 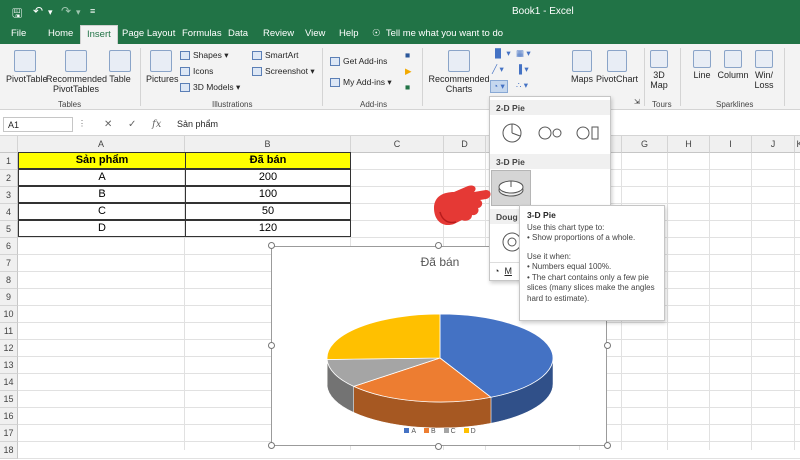 What do you see at coordinates (108, 124) in the screenshot?
I see `cancel-icon: ✕` at bounding box center [108, 124].